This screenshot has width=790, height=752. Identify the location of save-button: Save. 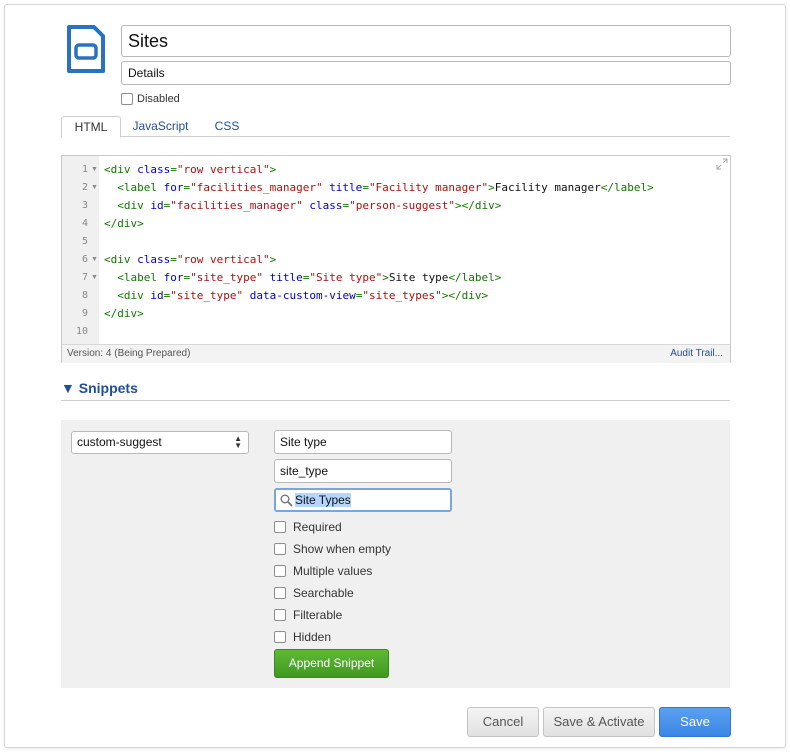
(695, 722).